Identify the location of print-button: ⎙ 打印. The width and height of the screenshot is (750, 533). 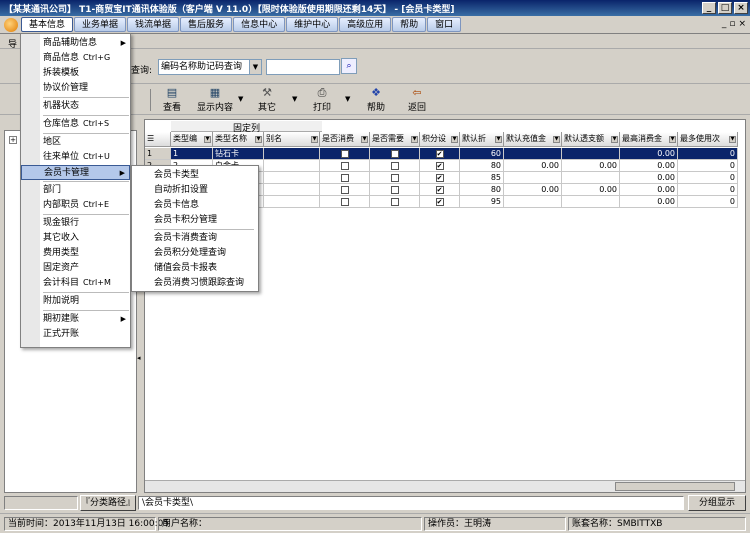
(322, 100).